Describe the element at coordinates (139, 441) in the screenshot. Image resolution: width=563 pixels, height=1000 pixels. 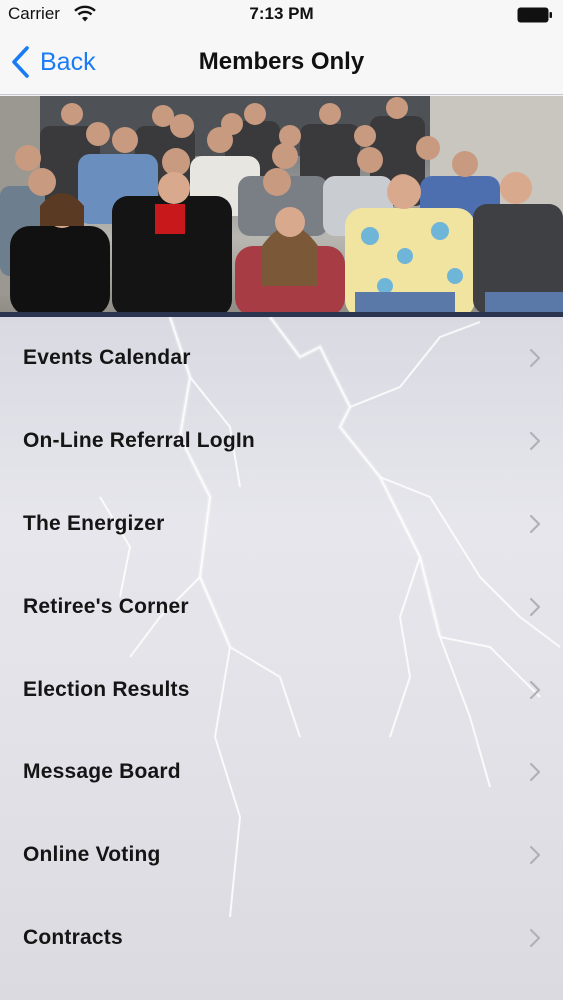
I see `menu-item-label: On-Line Referral LogIn` at that location.